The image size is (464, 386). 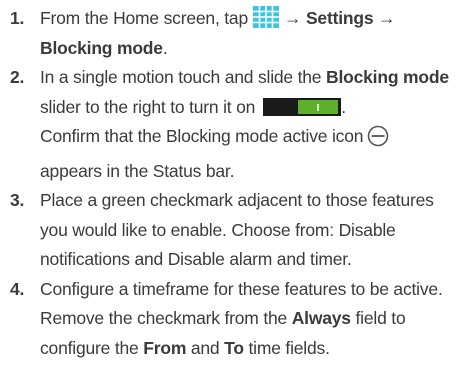 What do you see at coordinates (252, 19) in the screenshot?
I see `step-line: From the Home screen, tap → Settings →` at bounding box center [252, 19].